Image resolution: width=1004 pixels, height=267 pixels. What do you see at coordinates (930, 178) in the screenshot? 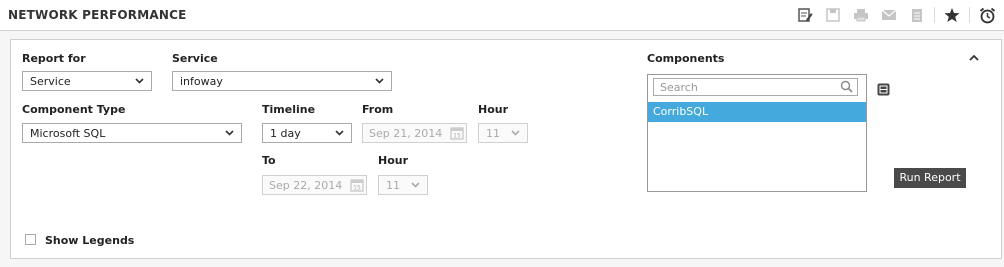
I see `run-report-button: Run Report` at bounding box center [930, 178].